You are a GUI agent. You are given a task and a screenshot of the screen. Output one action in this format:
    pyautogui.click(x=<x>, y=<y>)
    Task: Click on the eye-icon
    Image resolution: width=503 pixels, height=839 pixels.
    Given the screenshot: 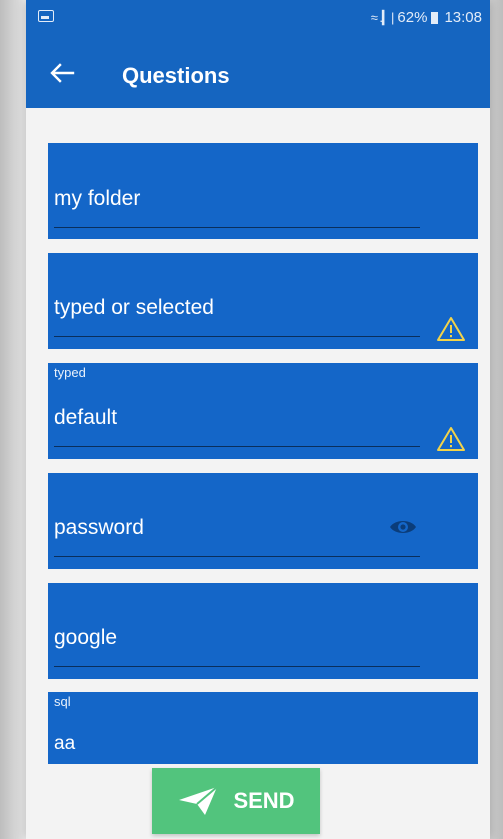 What is the action you would take?
    pyautogui.click(x=403, y=527)
    